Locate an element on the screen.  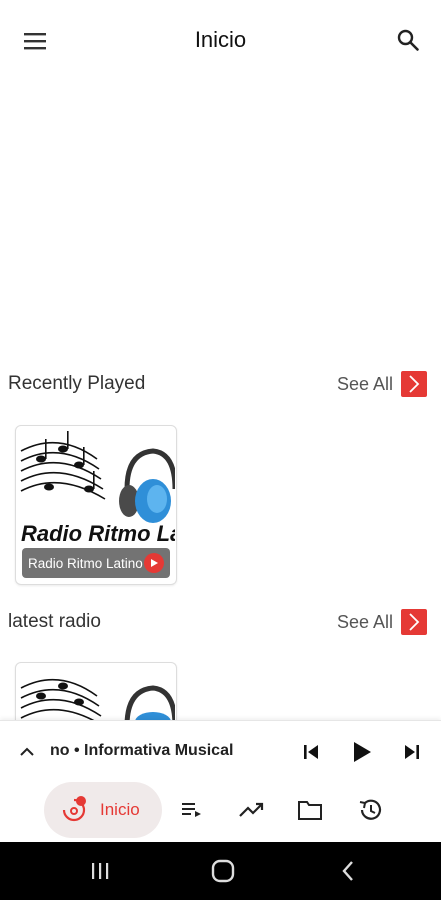
page-title: Inicio is located at coordinates (220, 39).